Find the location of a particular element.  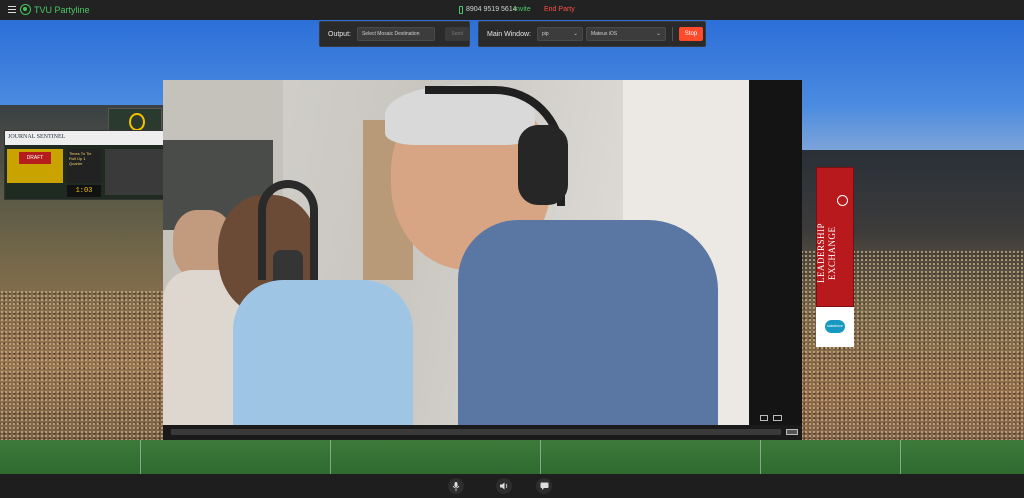

sponsor-name: salesforce is located at coordinates (835, 326).